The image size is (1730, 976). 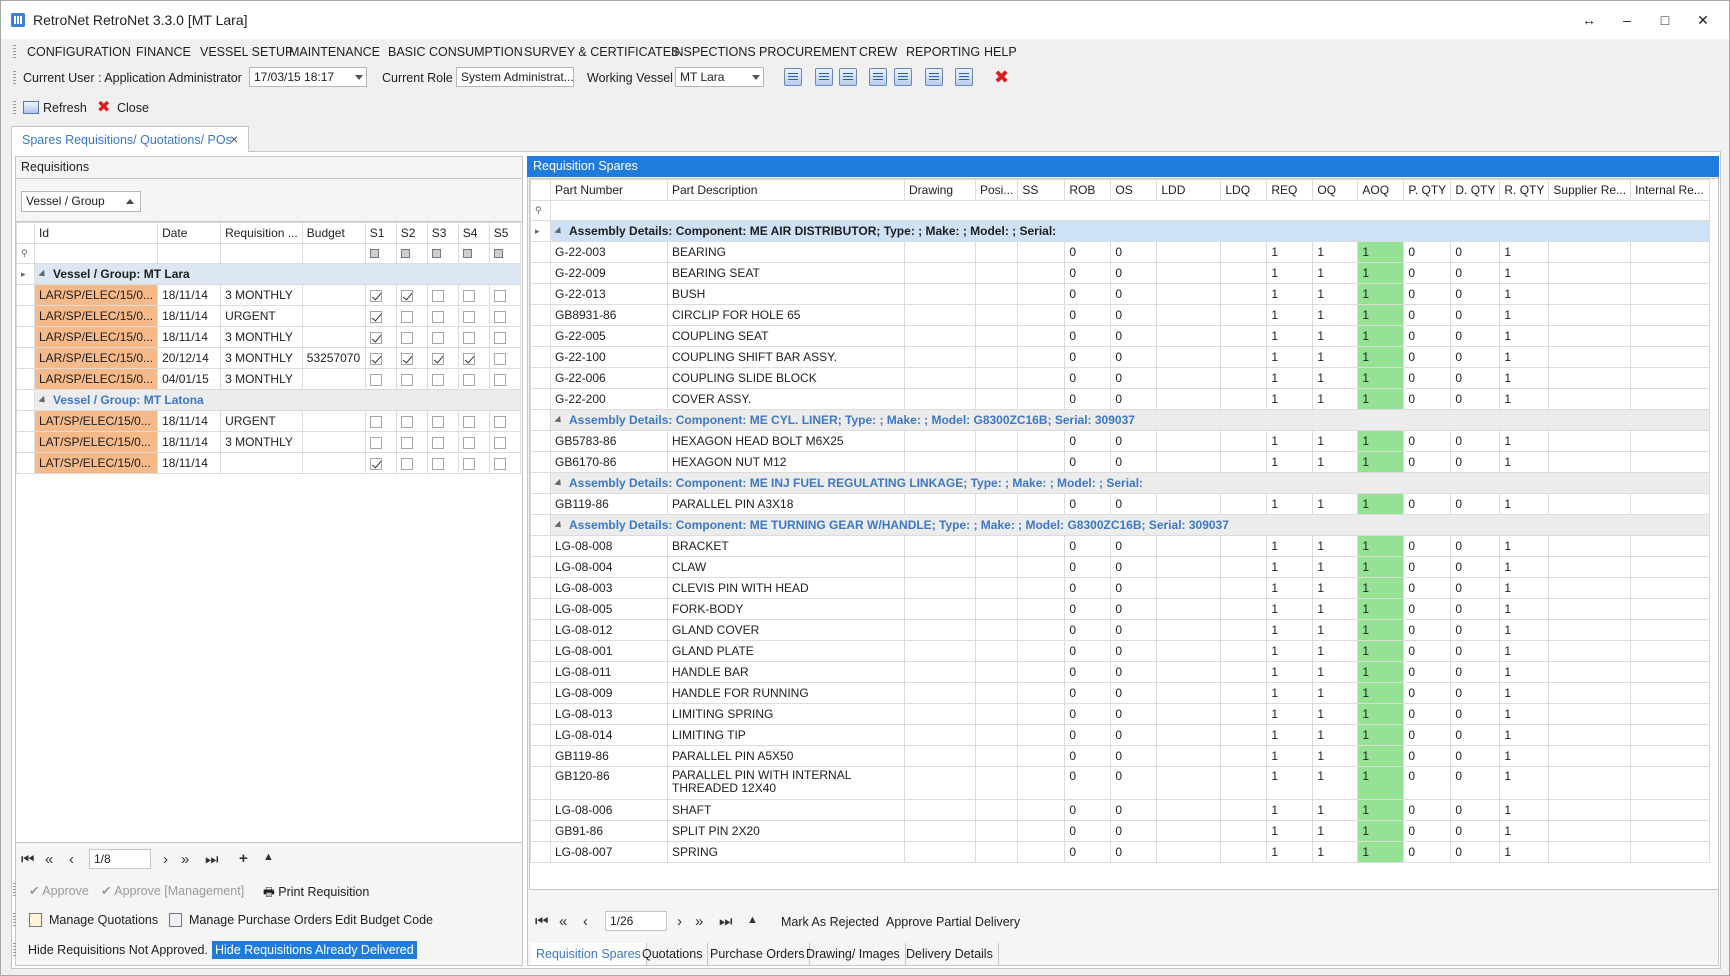 What do you see at coordinates (1120, 378) in the screenshot?
I see `spare-row: G-22-006 COUPLING SLIDE BLOCK 0 0 1 1 1 0 0 1` at bounding box center [1120, 378].